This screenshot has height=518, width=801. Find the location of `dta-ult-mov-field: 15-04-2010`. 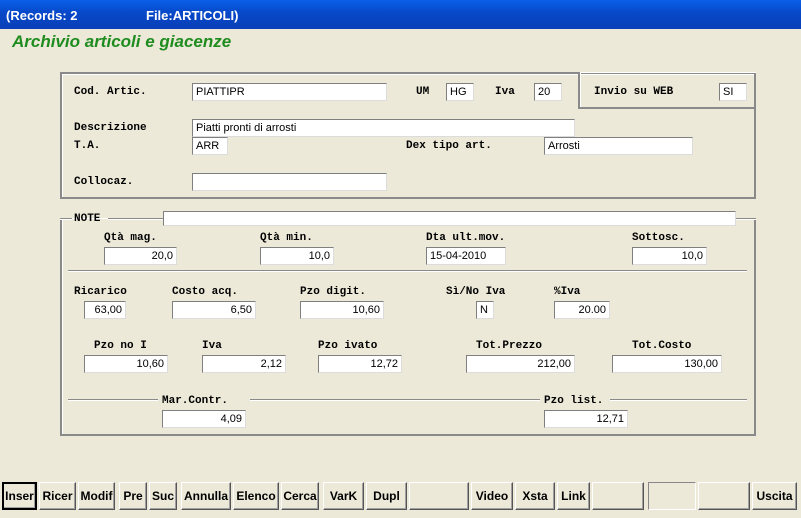

dta-ult-mov-field: 15-04-2010 is located at coordinates (466, 256).